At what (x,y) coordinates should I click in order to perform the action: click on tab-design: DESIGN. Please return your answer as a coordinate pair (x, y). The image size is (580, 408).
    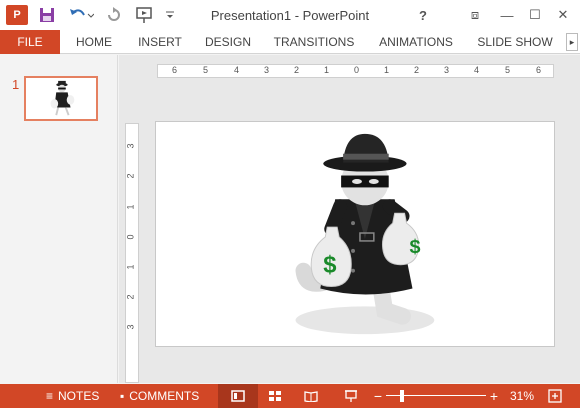
    Looking at the image, I should click on (228, 42).